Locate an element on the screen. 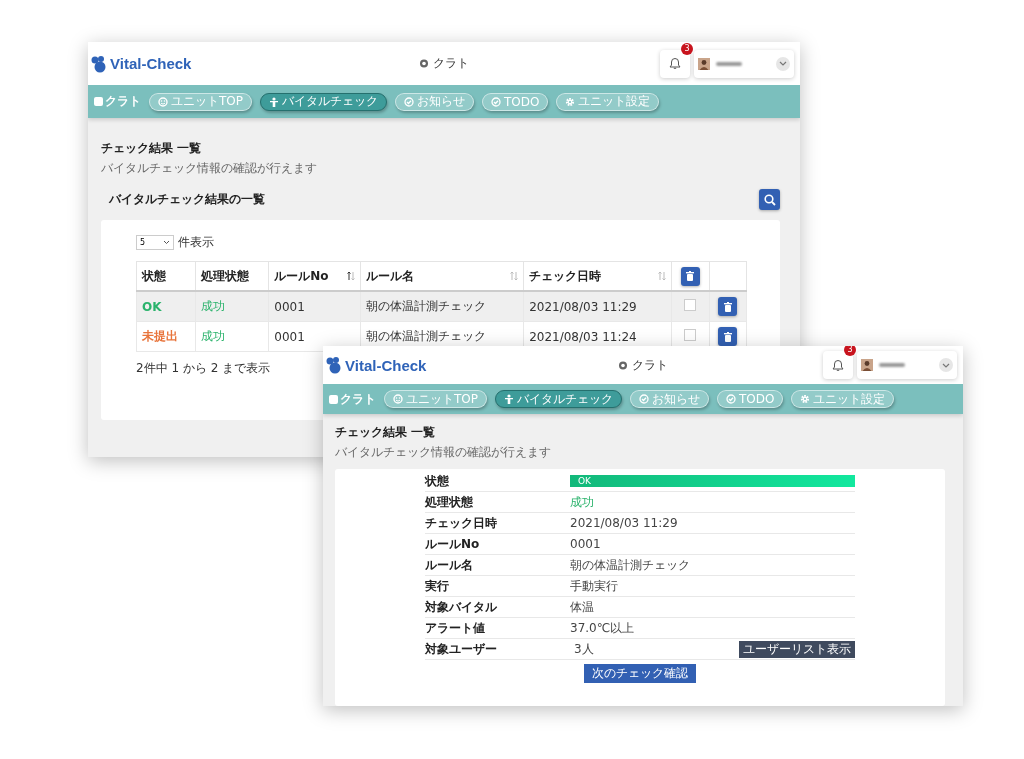  field-label: チェック日時 is located at coordinates (461, 523).